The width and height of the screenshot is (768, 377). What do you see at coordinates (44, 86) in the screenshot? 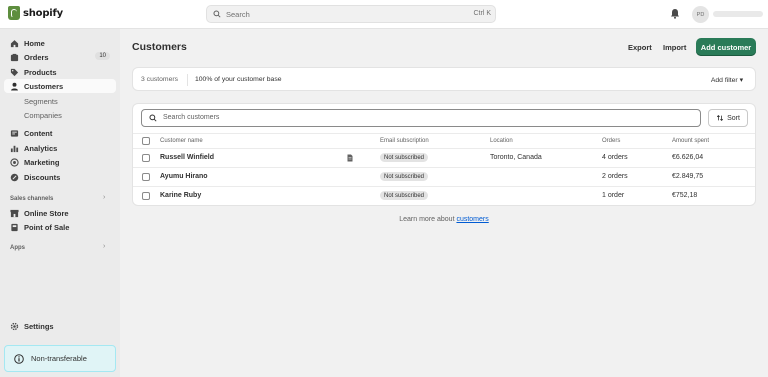
I see `sidebar-item-label: Customers` at bounding box center [44, 86].